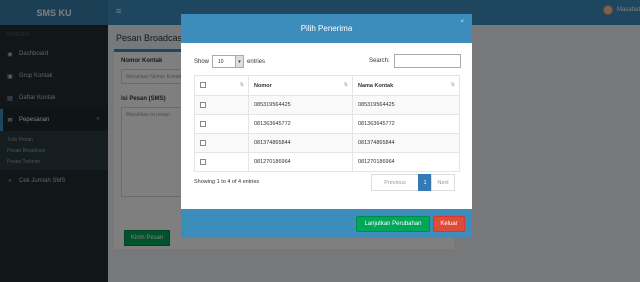 This screenshot has height=282, width=640. I want to click on table-row: 081374865844 081374865844, so click(327, 143).